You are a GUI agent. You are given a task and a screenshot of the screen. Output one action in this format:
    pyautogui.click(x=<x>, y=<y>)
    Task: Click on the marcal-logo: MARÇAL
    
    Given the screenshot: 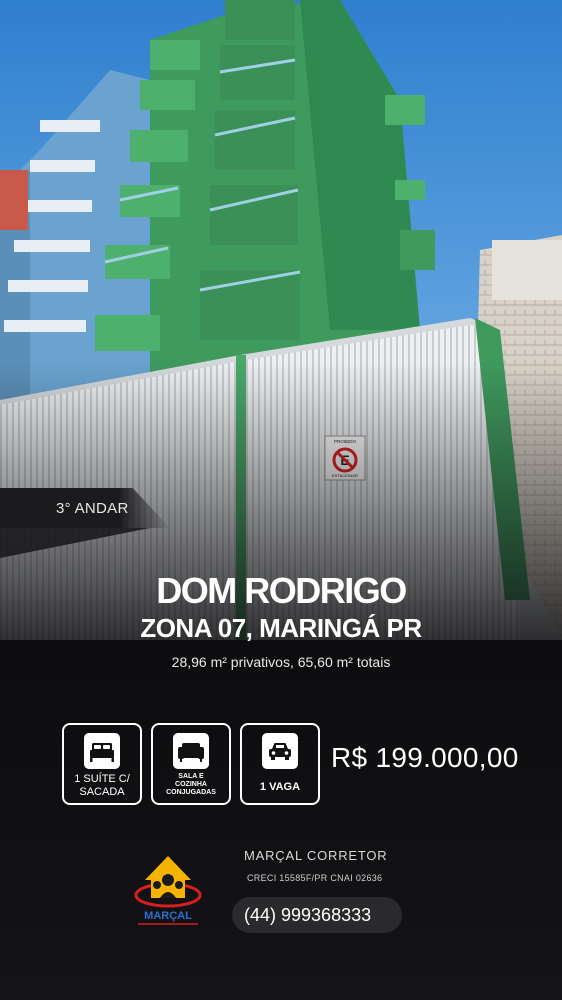 What is the action you would take?
    pyautogui.click(x=168, y=890)
    